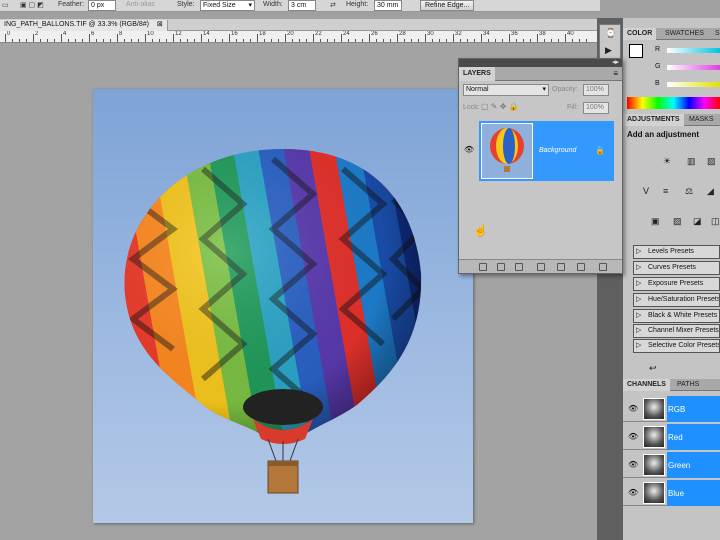 The image size is (720, 540). I want to click on channel-row-rgb: 👁 RGB, so click(671, 409).